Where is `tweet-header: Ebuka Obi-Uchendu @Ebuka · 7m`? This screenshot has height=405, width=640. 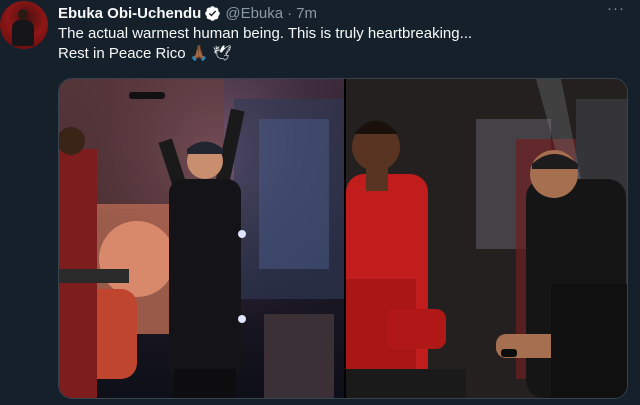 tweet-header: Ebuka Obi-Uchendu @Ebuka · 7m is located at coordinates (187, 13).